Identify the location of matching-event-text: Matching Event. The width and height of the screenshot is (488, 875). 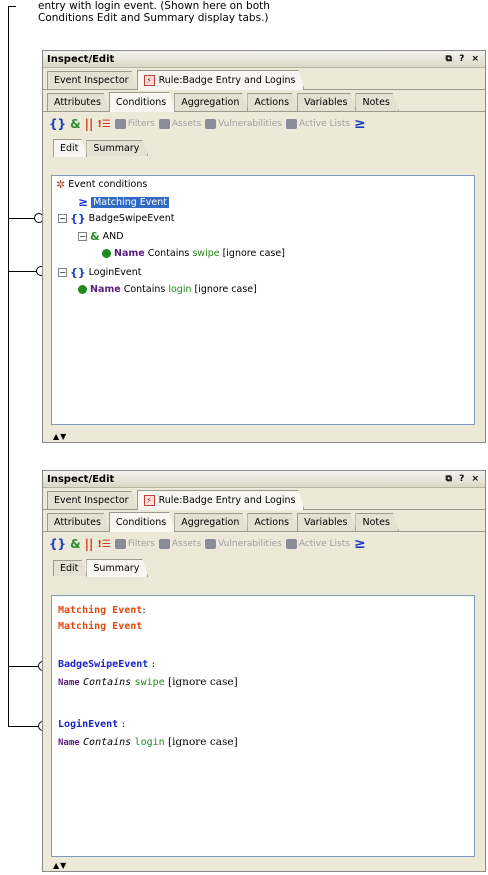
(100, 610).